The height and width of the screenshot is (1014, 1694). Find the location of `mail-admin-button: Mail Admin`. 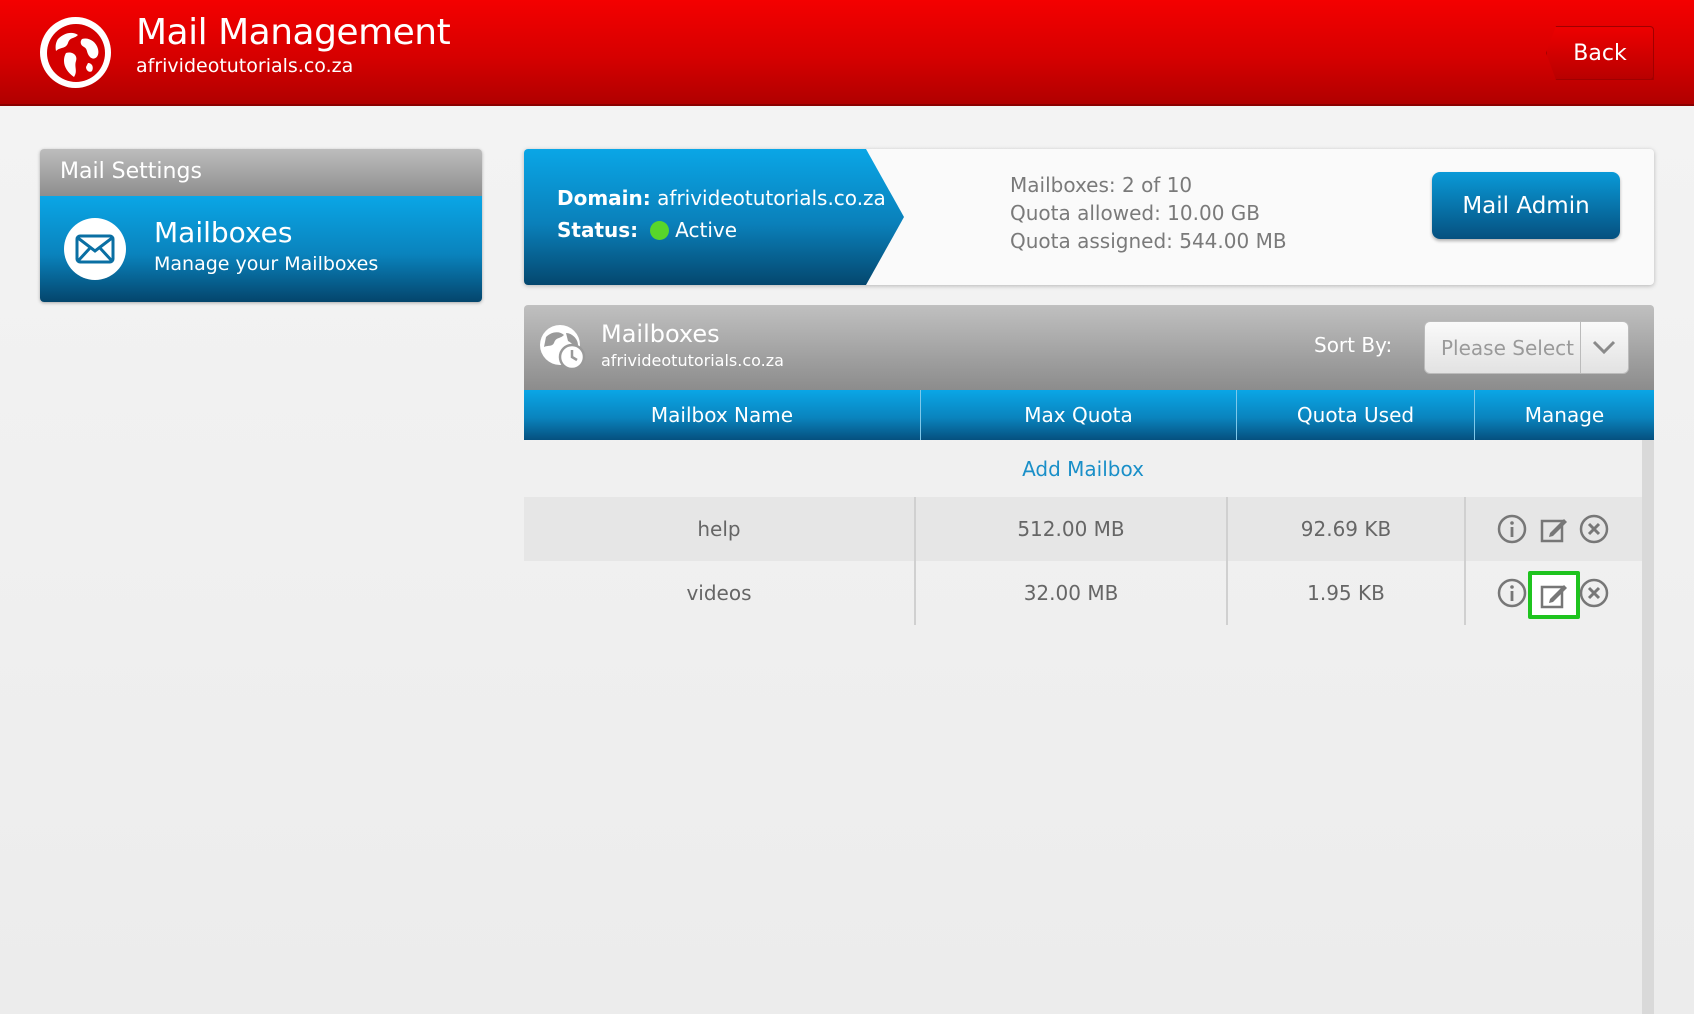

mail-admin-button: Mail Admin is located at coordinates (1526, 205).